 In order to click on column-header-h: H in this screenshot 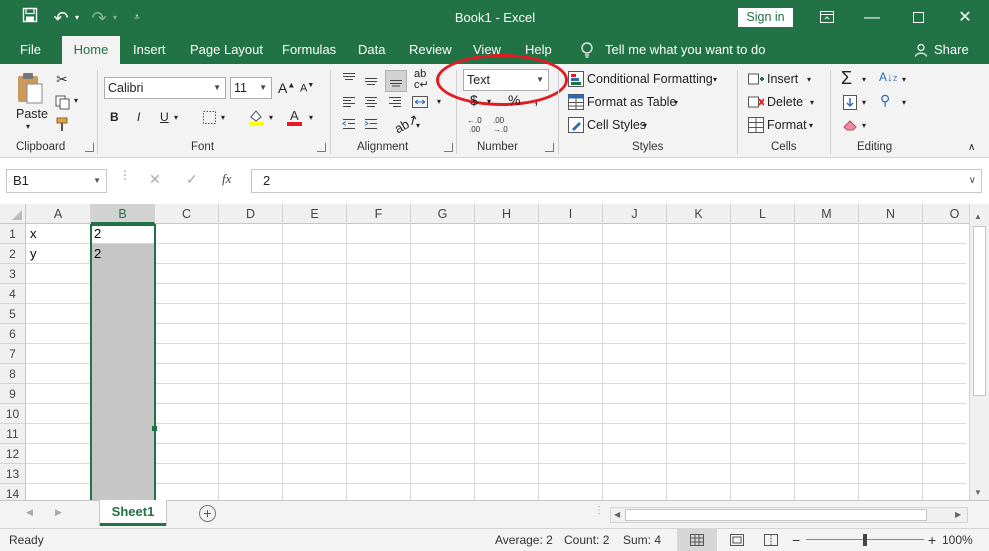, I will do `click(507, 214)`.